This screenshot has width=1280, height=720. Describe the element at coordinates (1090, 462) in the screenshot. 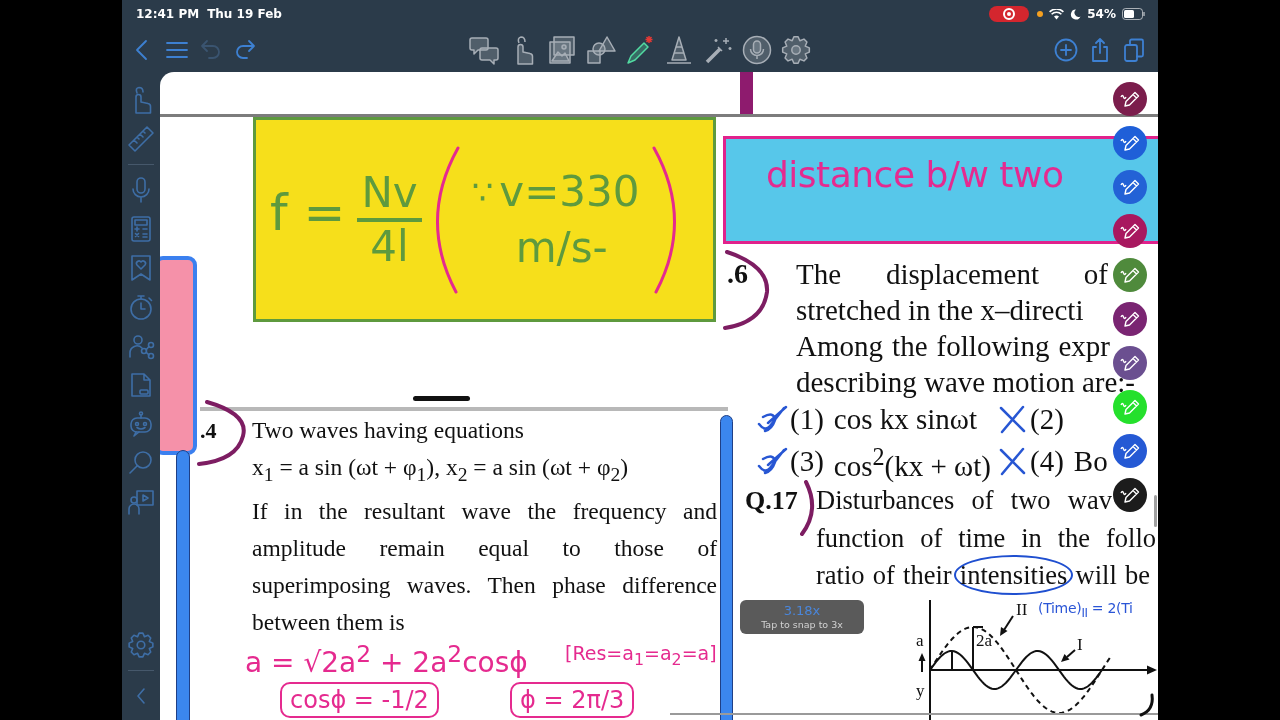

I see `option-text: Bo` at that location.